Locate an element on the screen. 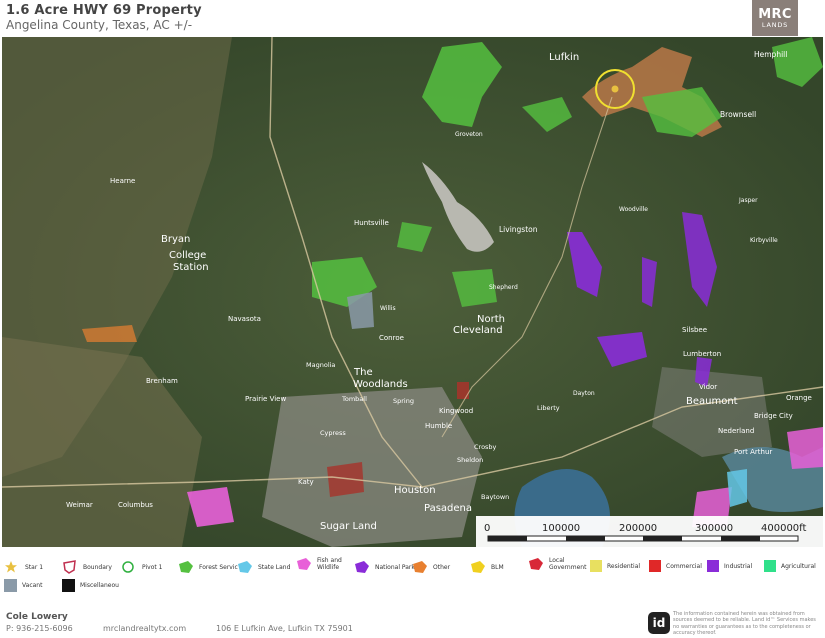 The width and height of the screenshot is (825, 638). legend-item-commercial: Commercial is located at coordinates (675, 566).